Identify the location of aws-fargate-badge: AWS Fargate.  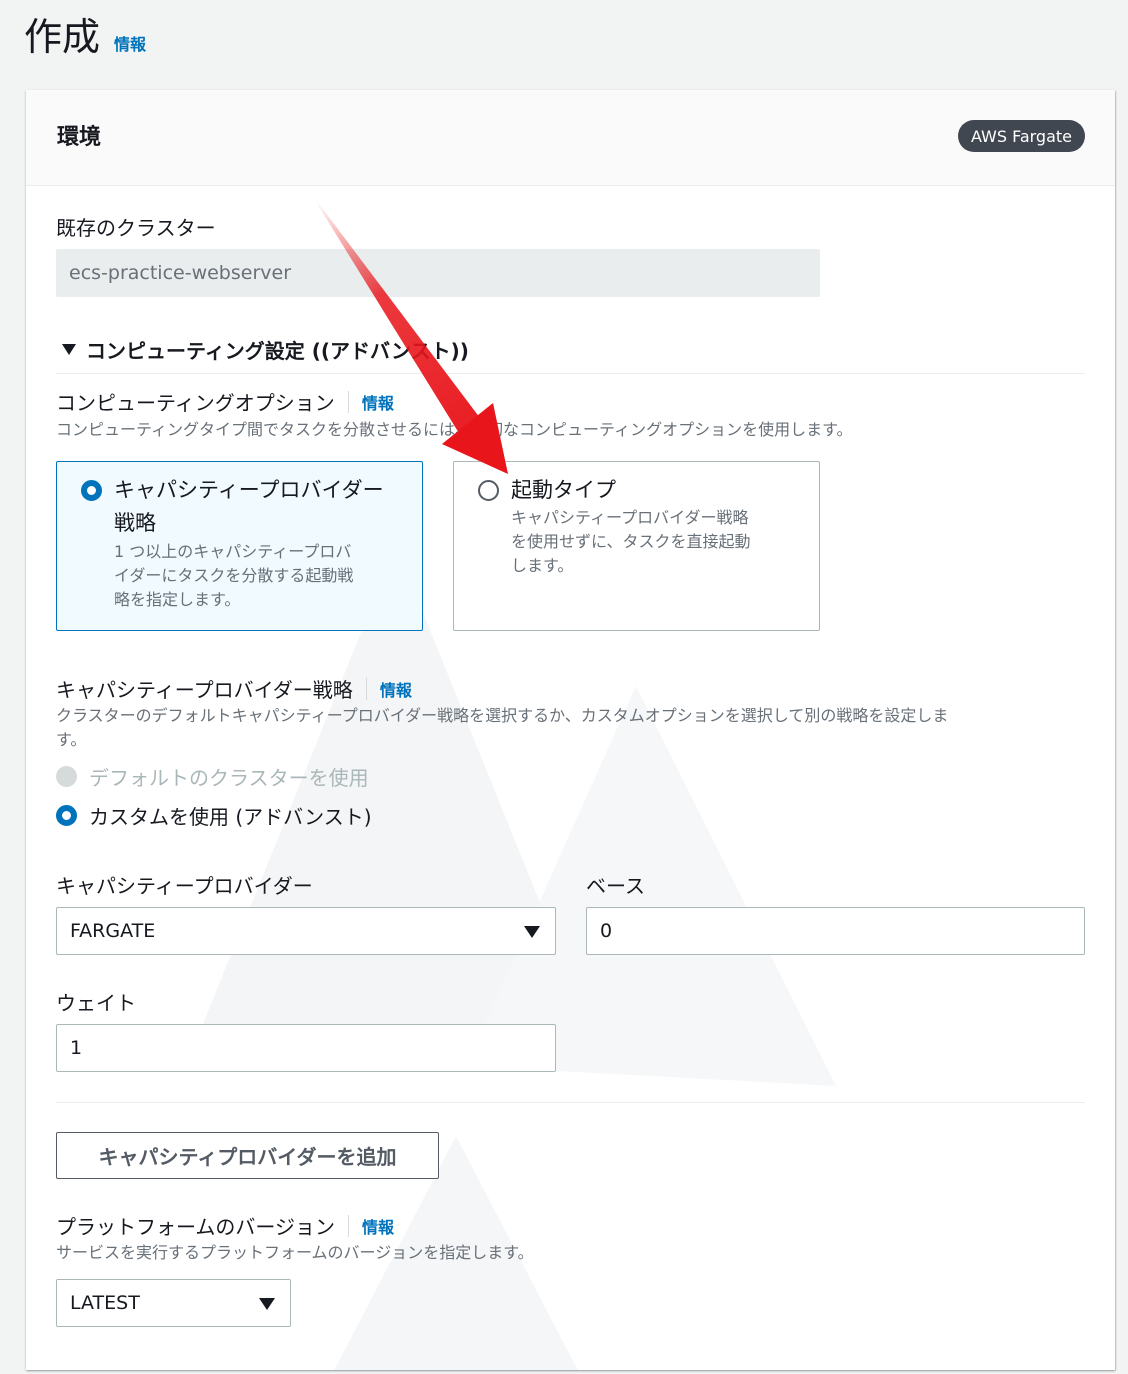
(1021, 136).